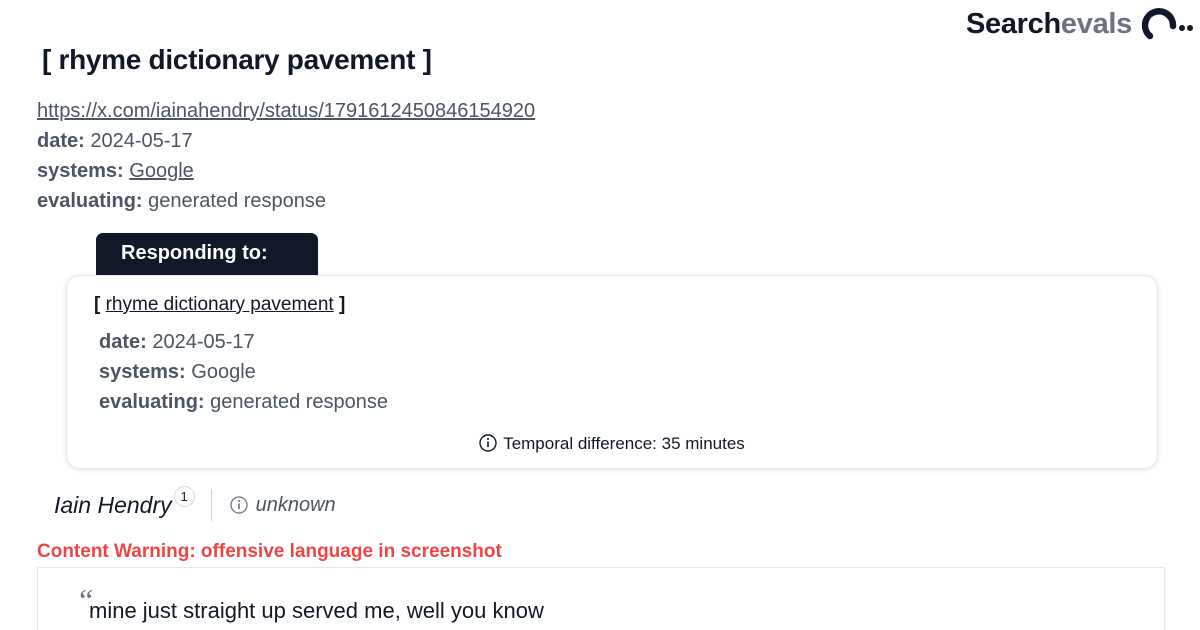 The width and height of the screenshot is (1200, 630). What do you see at coordinates (624, 443) in the screenshot?
I see `temporal-difference-text: Temporal difference: 35 minutes` at bounding box center [624, 443].